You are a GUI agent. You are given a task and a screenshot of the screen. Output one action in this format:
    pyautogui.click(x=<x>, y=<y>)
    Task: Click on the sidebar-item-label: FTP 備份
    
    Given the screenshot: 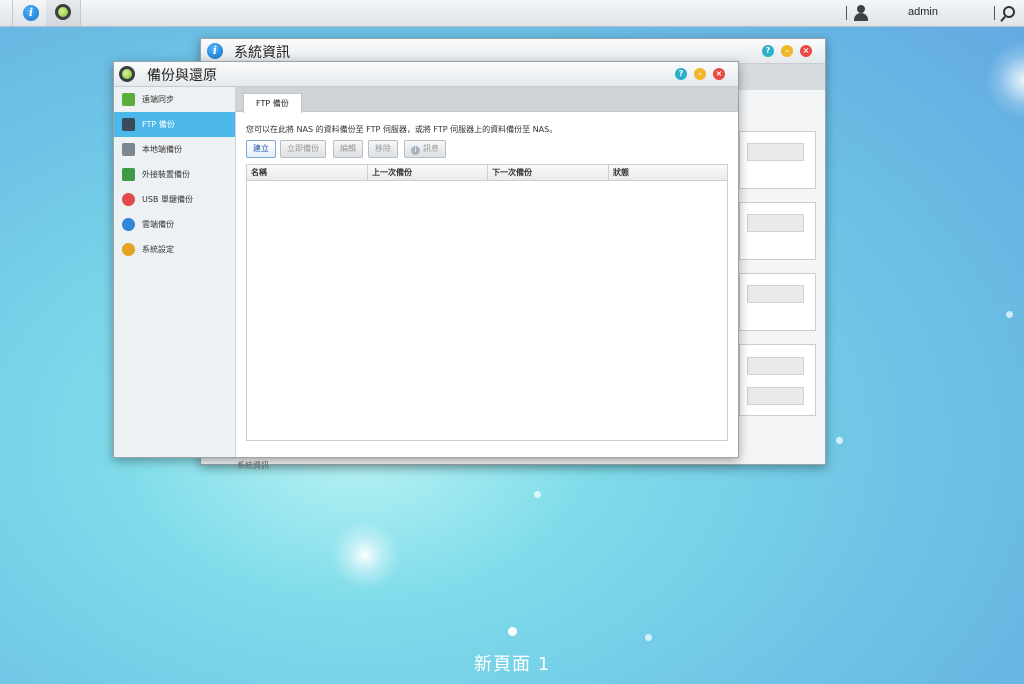 What is the action you would take?
    pyautogui.click(x=158, y=124)
    